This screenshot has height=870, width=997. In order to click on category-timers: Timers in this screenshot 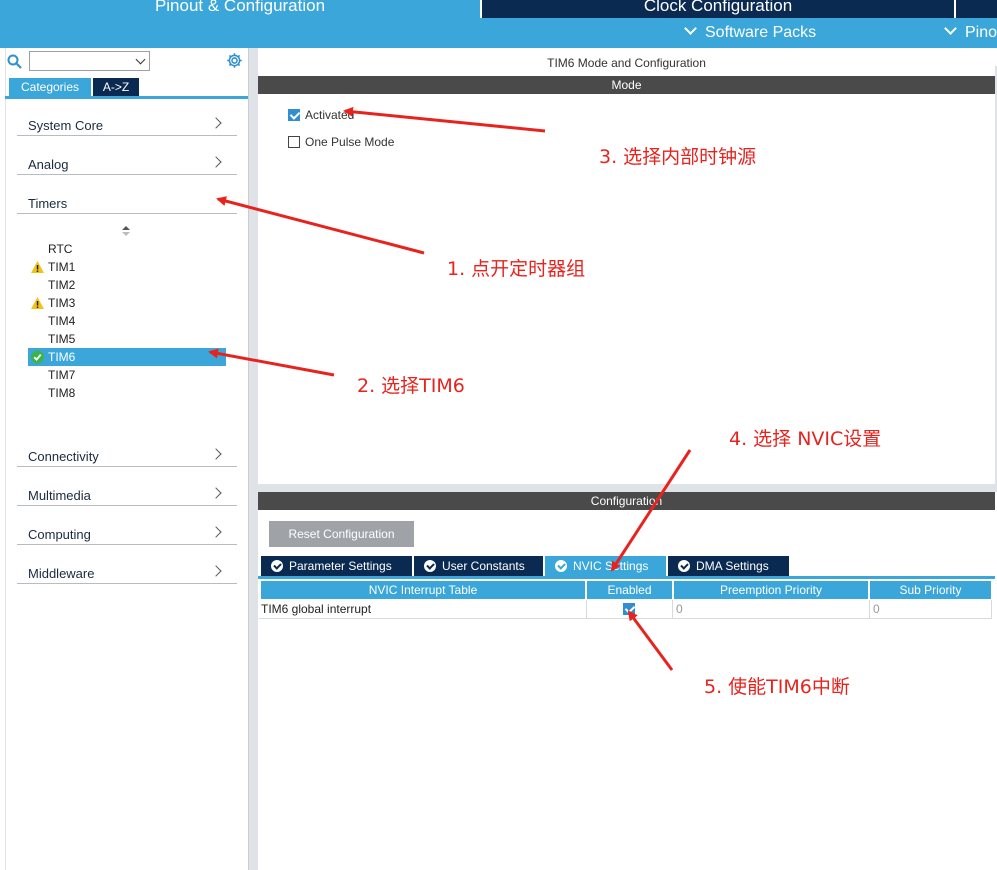, I will do `click(127, 203)`.